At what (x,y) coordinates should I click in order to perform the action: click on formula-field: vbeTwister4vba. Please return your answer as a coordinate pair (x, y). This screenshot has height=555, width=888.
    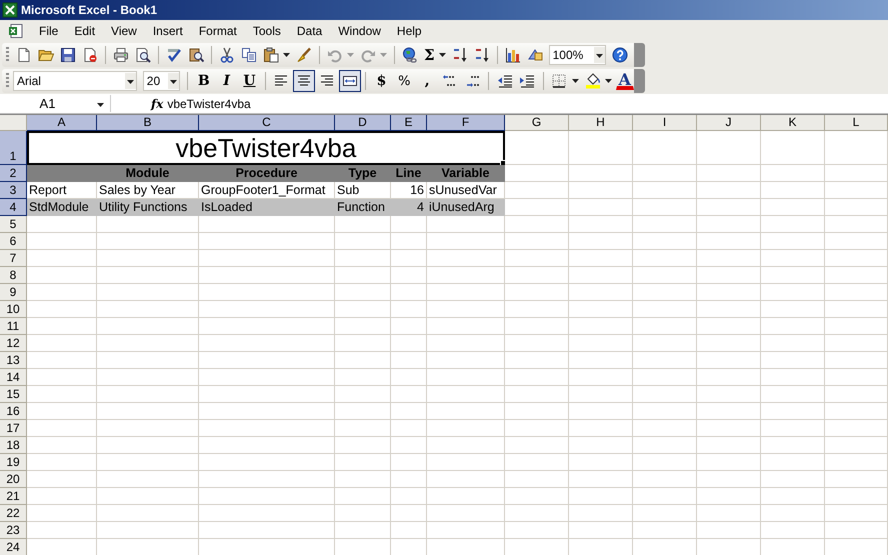
    Looking at the image, I should click on (209, 103).